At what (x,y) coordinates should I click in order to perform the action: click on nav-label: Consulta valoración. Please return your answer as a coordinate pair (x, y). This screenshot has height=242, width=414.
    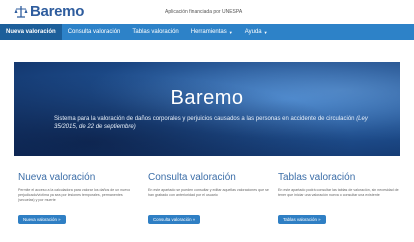
    Looking at the image, I should click on (94, 32).